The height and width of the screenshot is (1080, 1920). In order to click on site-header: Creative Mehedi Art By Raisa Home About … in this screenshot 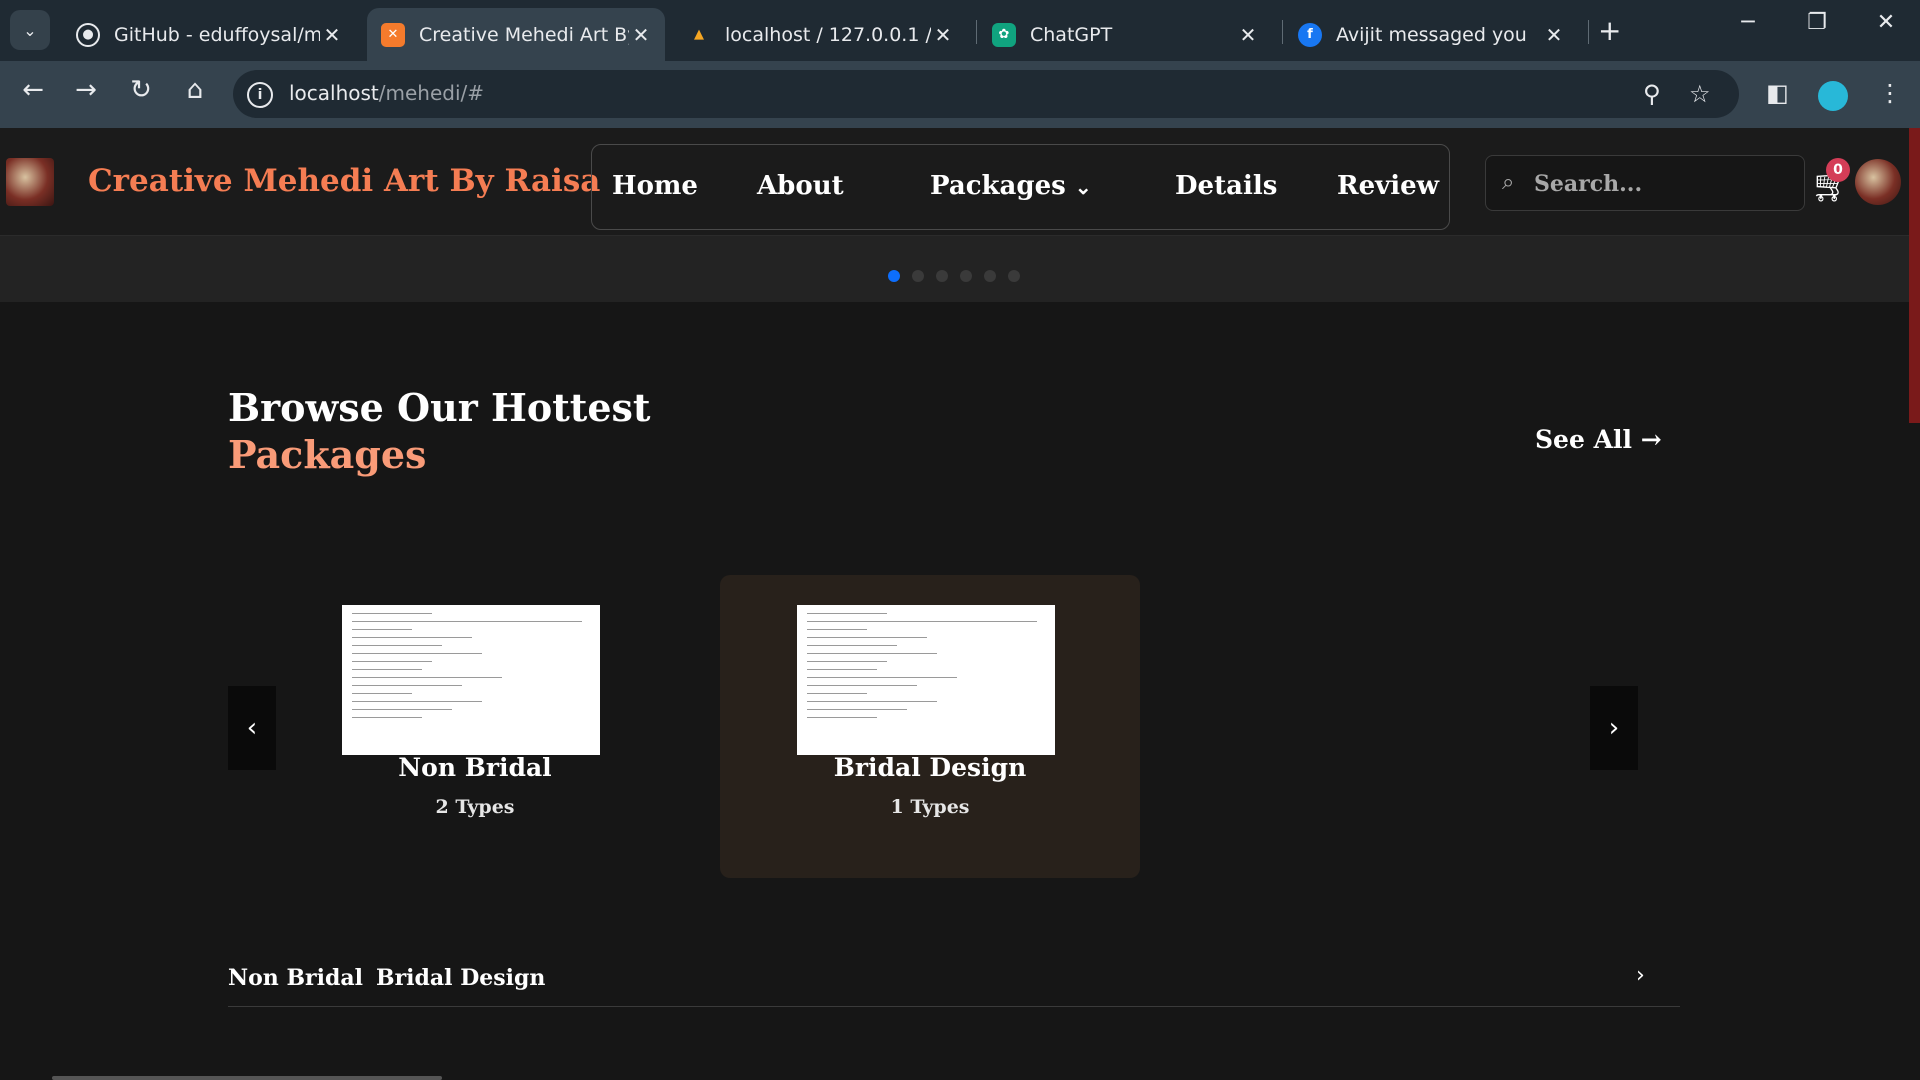, I will do `click(955, 182)`.